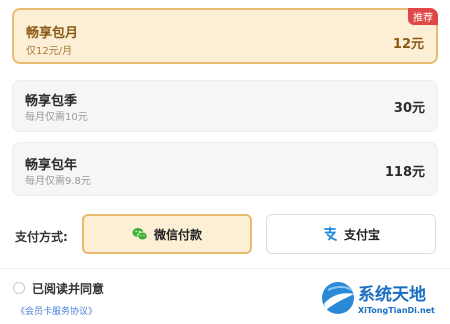 This screenshot has width=450, height=324. I want to click on wechat-pay-label: 微信付款, so click(177, 234).